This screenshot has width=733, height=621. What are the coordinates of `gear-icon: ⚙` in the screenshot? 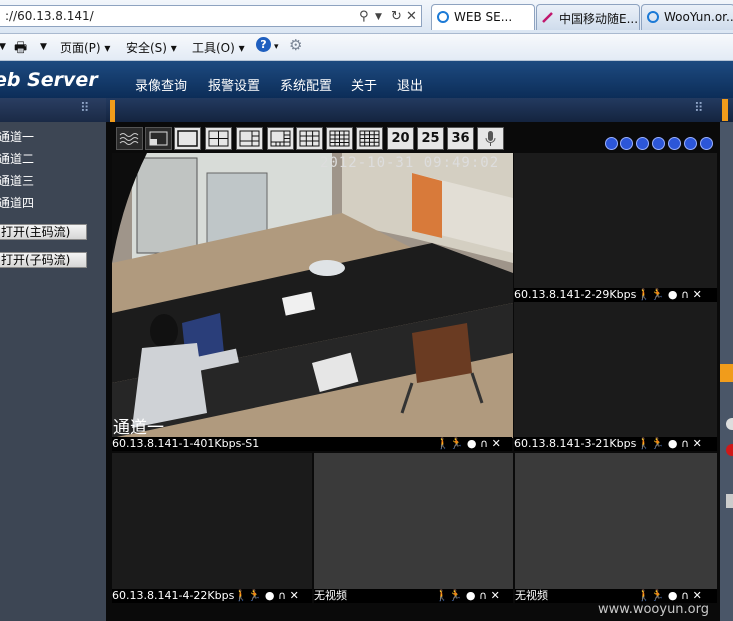 It's located at (295, 45).